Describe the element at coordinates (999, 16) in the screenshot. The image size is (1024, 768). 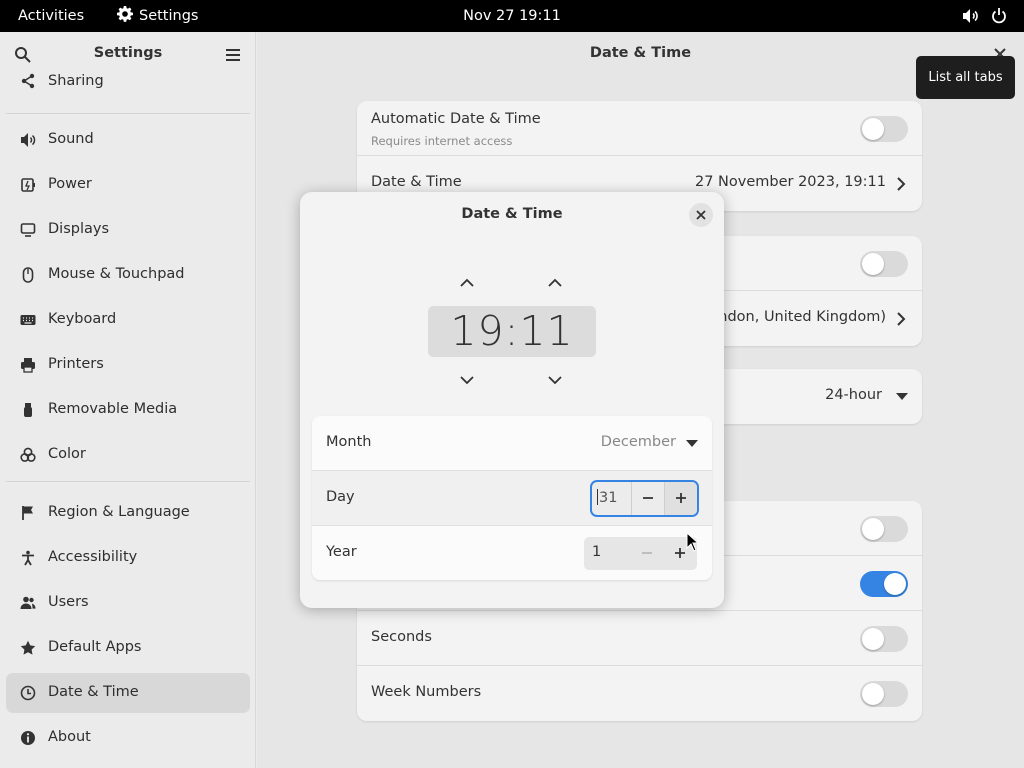
I see `power-icon` at that location.